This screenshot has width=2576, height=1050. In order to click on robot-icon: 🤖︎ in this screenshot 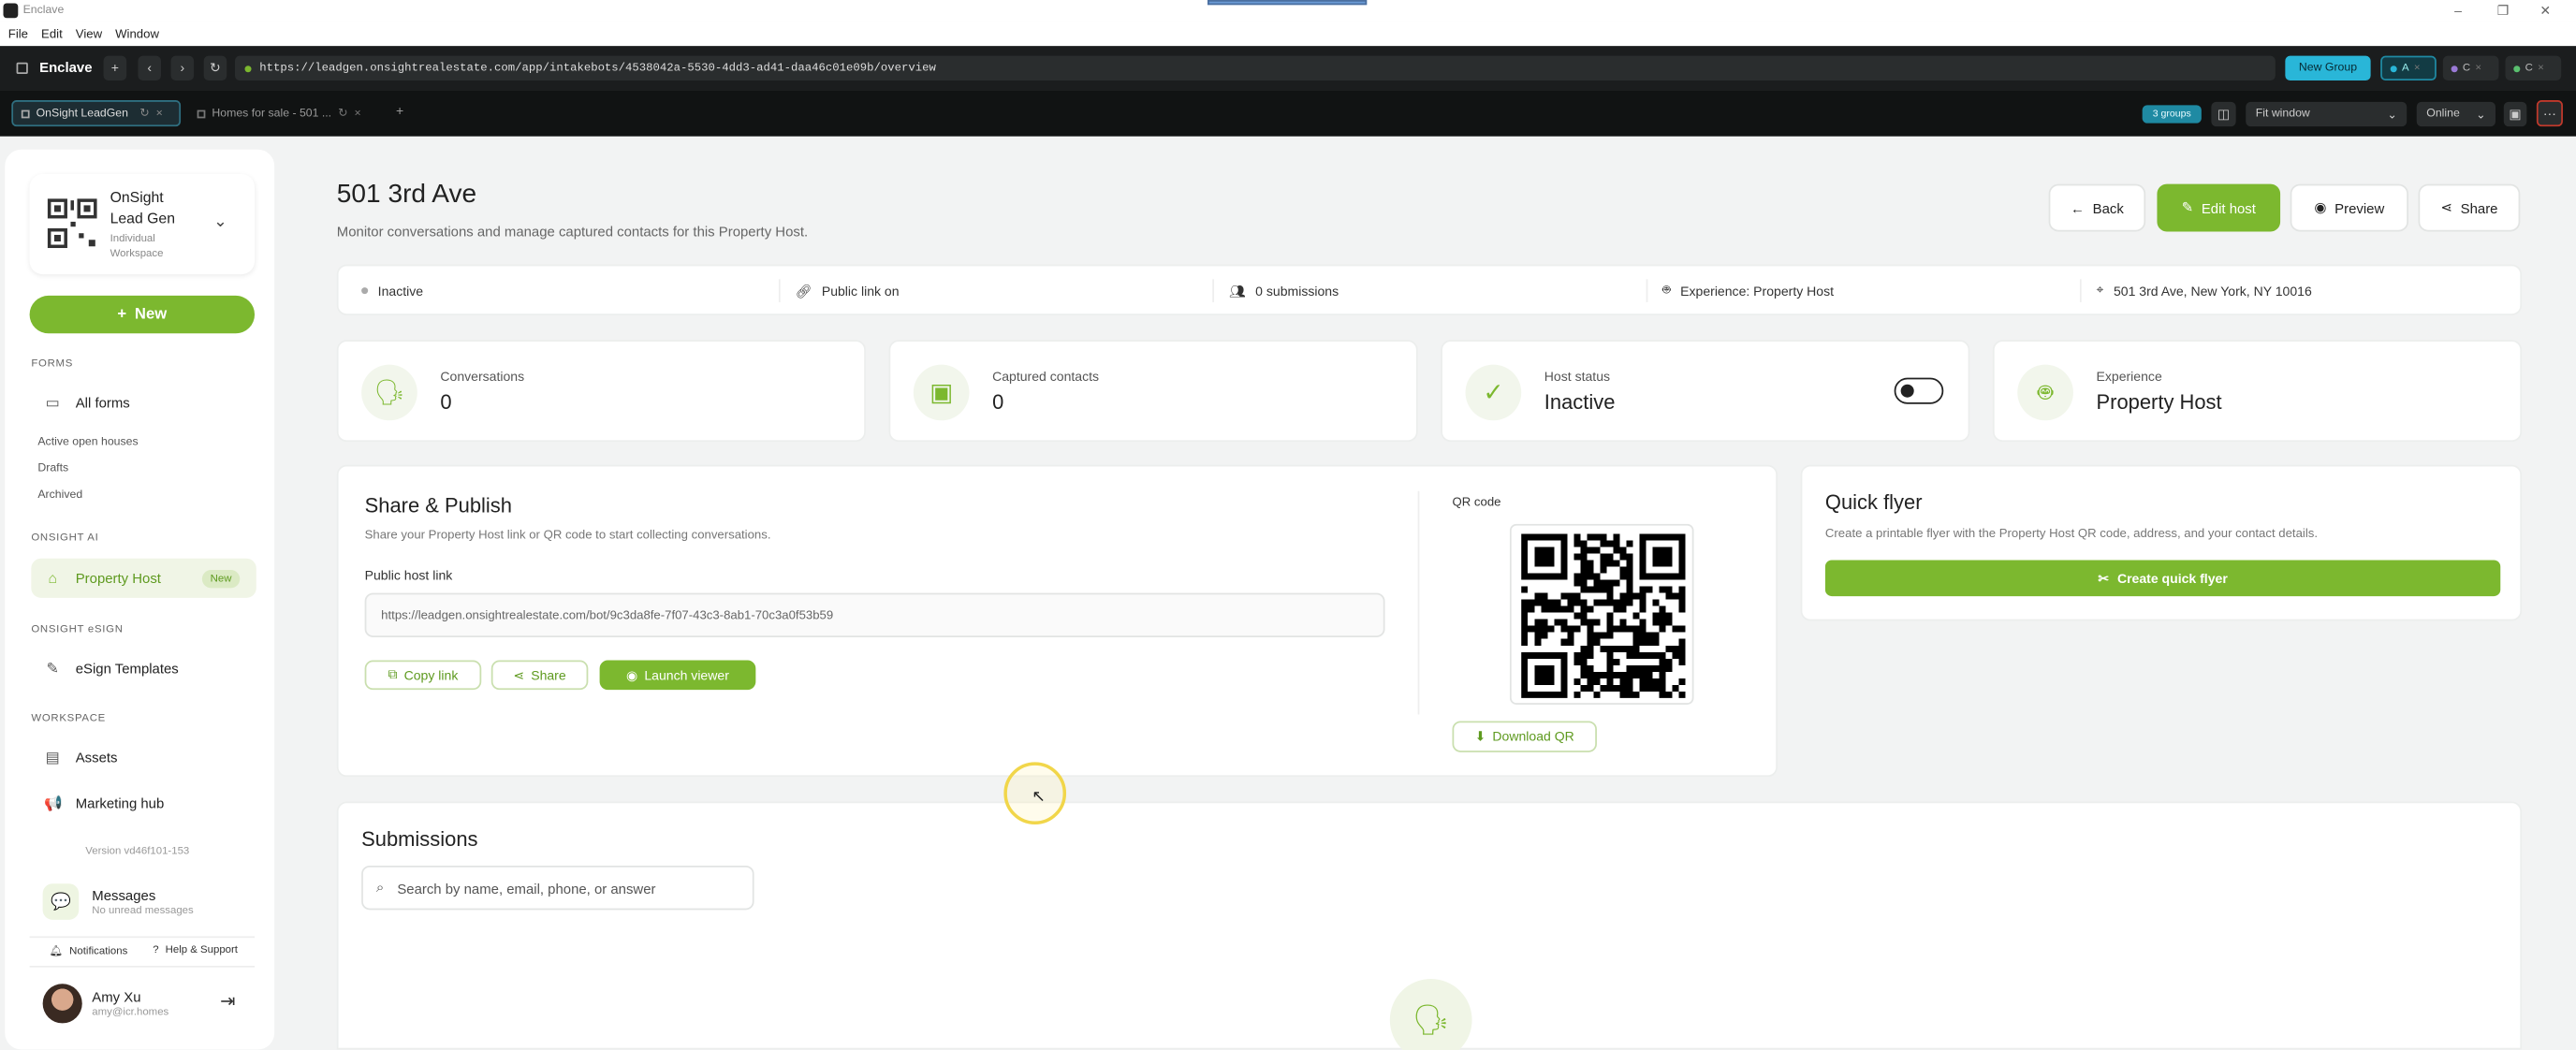, I will do `click(2045, 392)`.